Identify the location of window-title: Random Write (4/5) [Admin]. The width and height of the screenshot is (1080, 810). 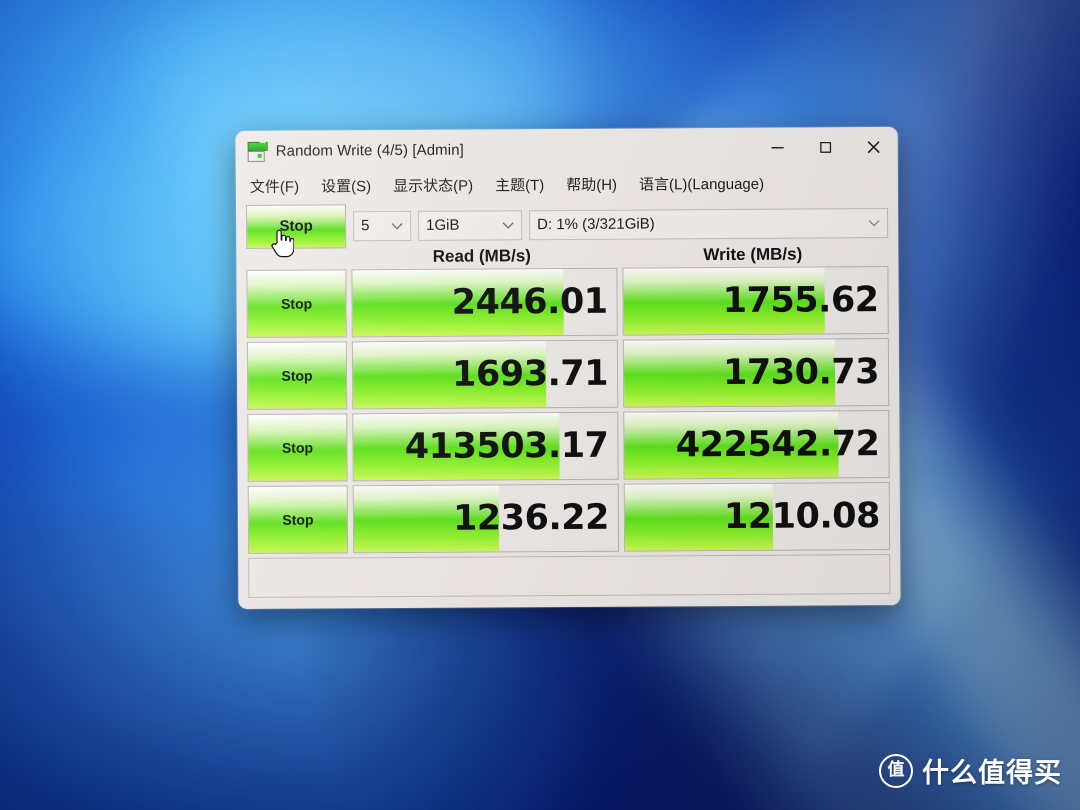
(369, 150).